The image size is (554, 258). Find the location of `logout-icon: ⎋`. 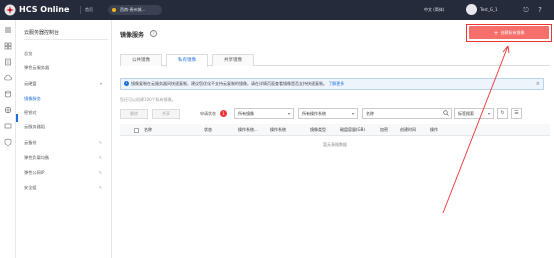

logout-icon: ⎋ is located at coordinates (526, 10).